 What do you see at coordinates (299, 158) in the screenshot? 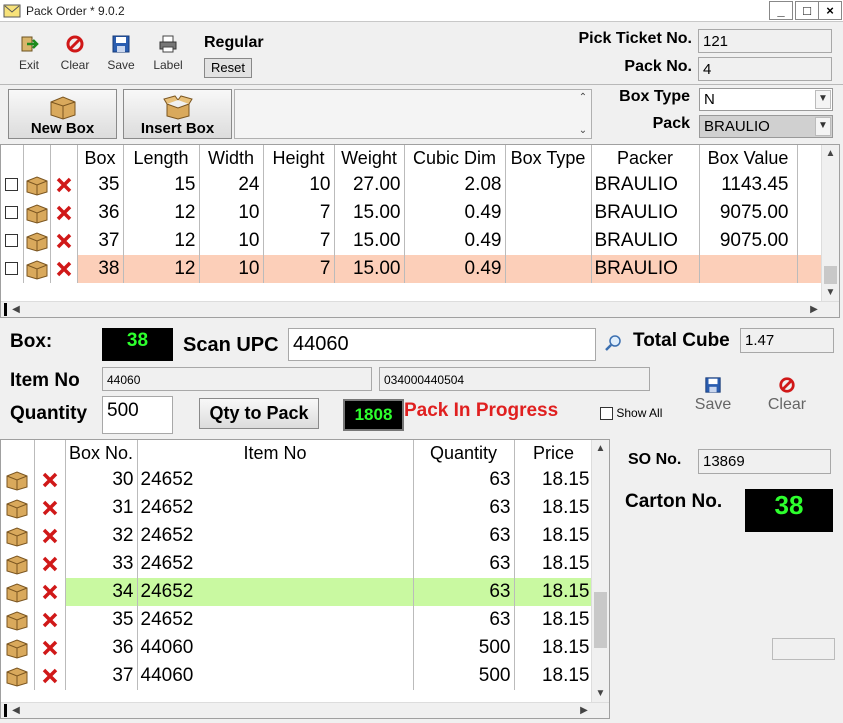
I see `col-height: Height` at bounding box center [299, 158].